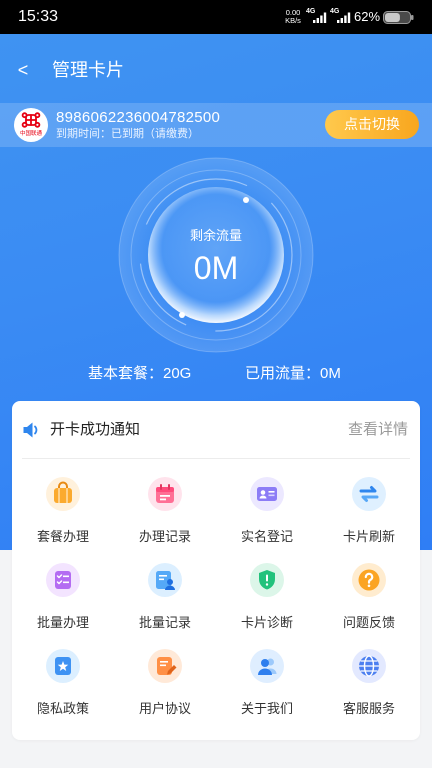  Describe the element at coordinates (63, 494) in the screenshot. I see `shopping-bag-icon` at that location.